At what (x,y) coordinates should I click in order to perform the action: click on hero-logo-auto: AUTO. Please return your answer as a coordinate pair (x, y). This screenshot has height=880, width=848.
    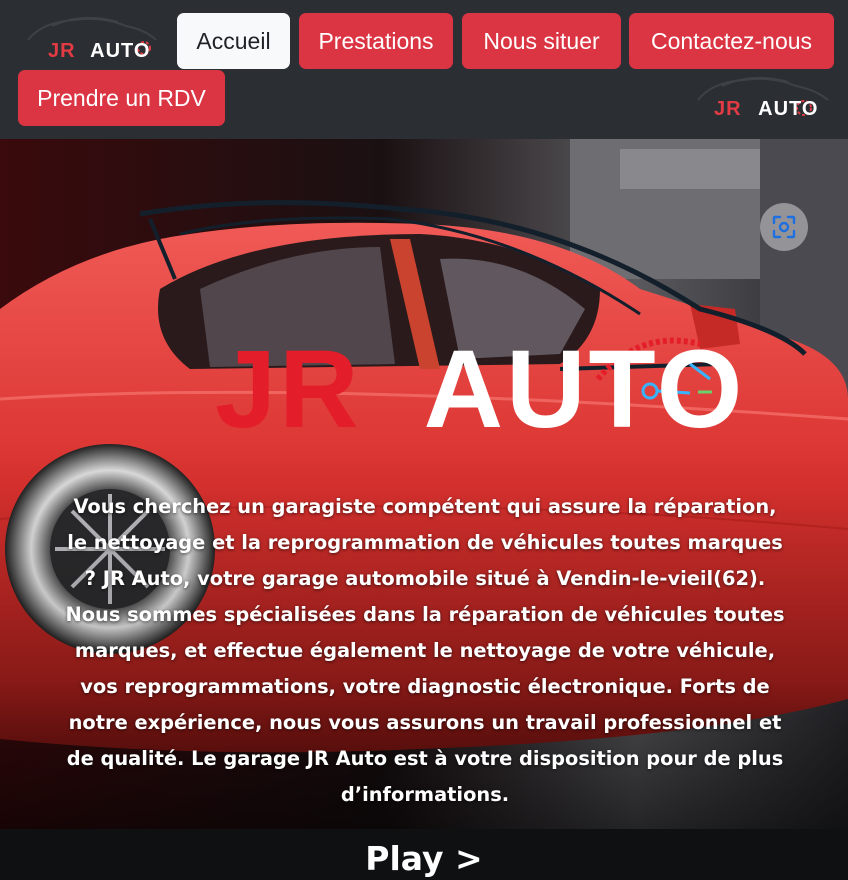
    Looking at the image, I should click on (584, 389).